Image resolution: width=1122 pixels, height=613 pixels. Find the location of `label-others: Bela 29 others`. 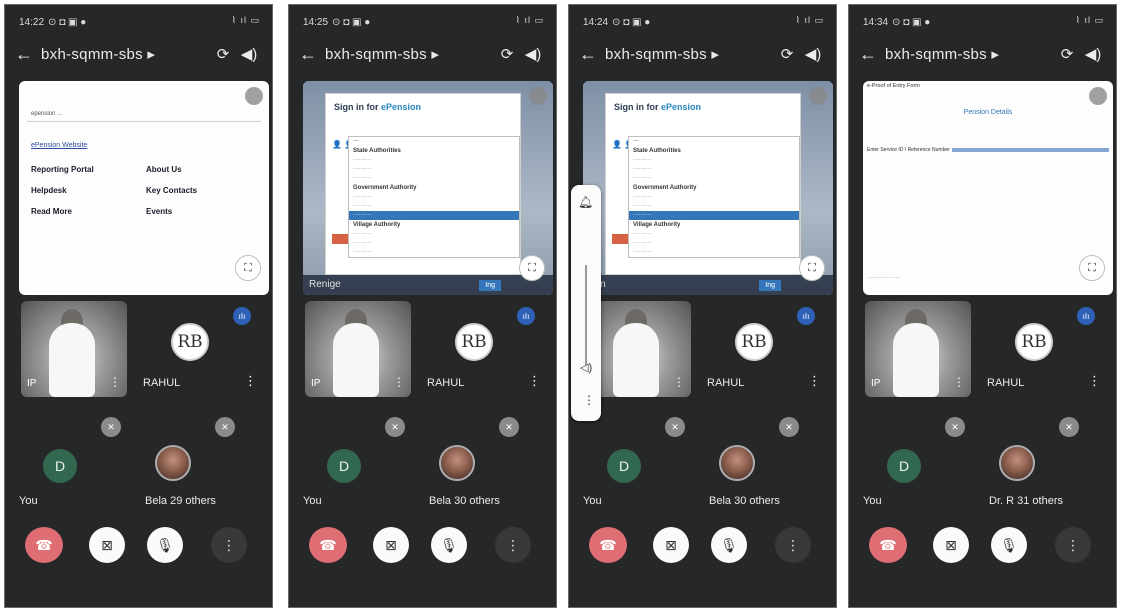

label-others: Bela 29 others is located at coordinates (180, 501).